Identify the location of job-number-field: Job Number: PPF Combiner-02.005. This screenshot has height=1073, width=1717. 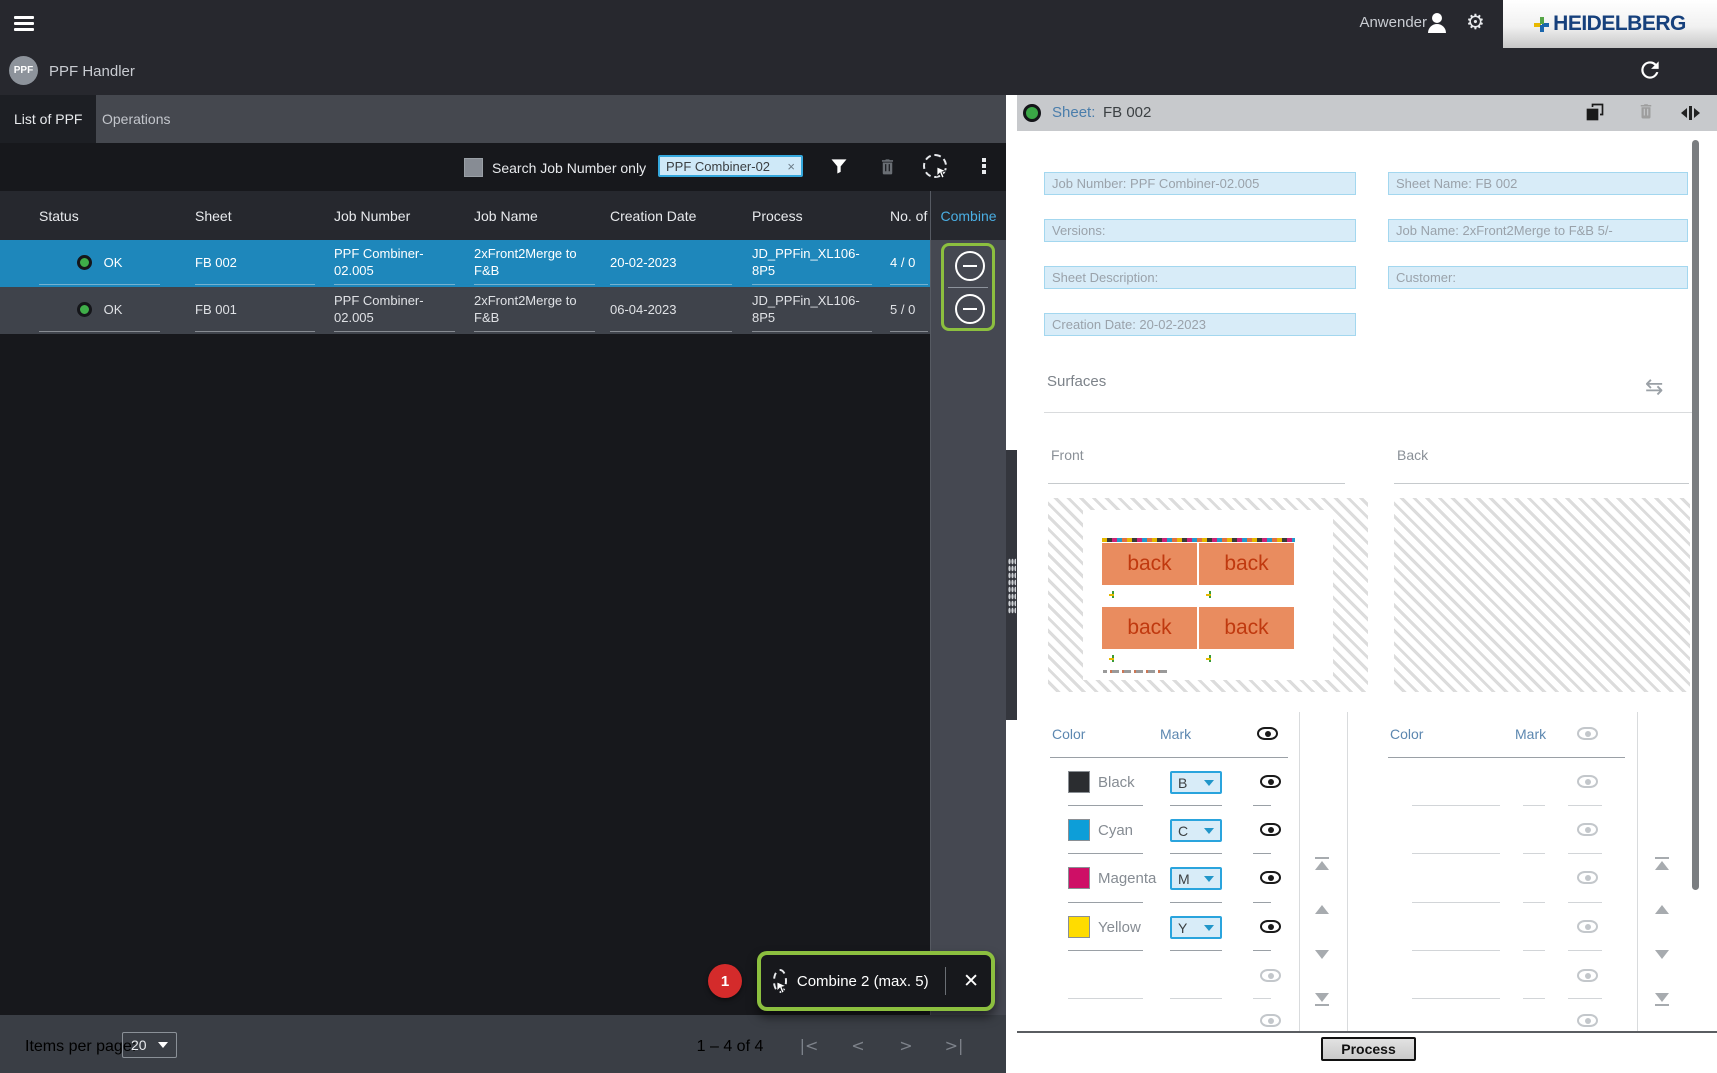
(1200, 183).